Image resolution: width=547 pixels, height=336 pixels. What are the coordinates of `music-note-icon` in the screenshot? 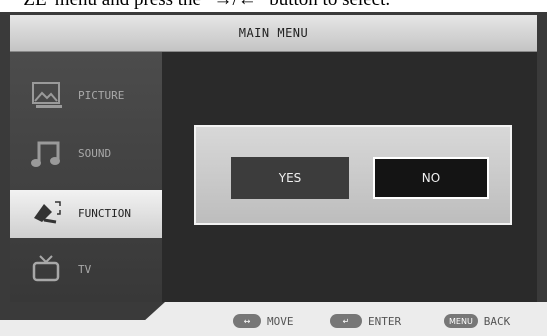 It's located at (45, 154).